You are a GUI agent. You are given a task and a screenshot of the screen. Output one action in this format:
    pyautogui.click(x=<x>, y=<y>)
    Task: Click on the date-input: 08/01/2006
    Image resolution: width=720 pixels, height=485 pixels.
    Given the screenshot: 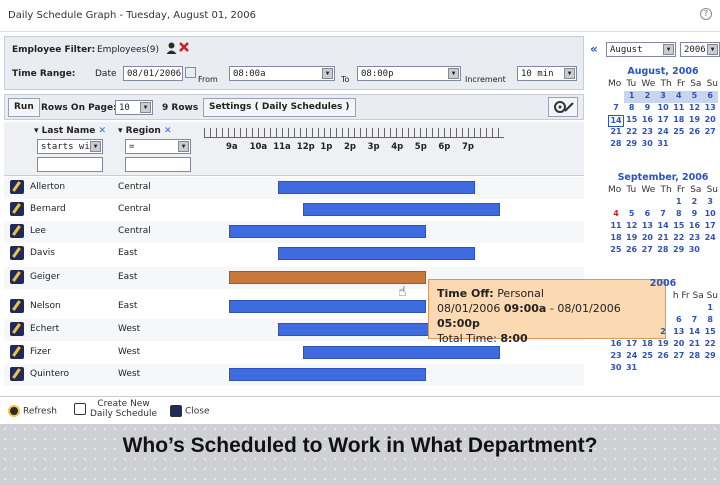 What is the action you would take?
    pyautogui.click(x=153, y=73)
    